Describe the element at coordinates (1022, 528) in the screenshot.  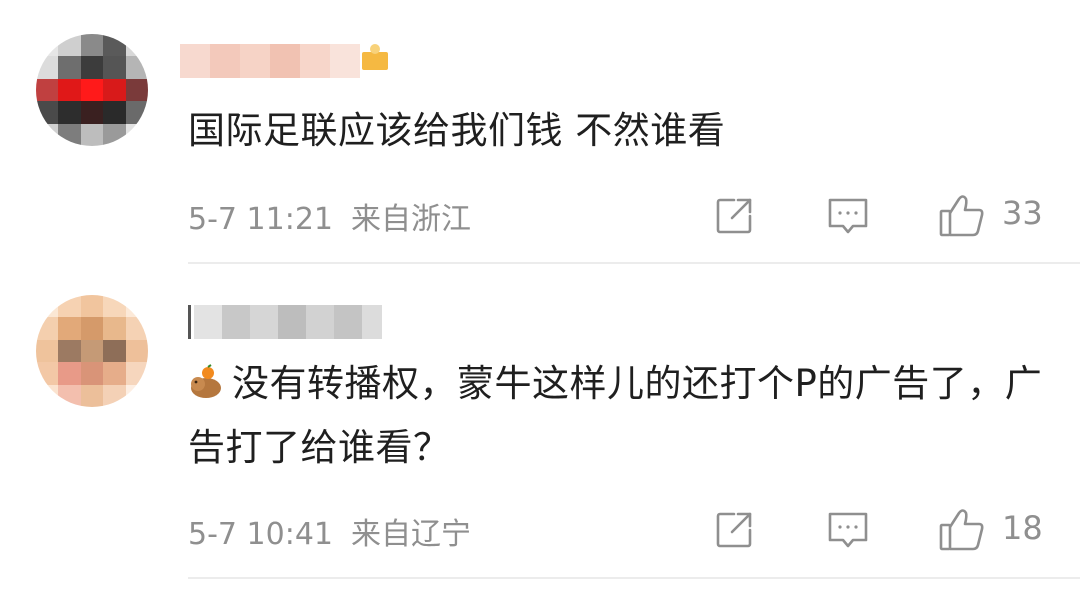
I see `like-count: 18` at that location.